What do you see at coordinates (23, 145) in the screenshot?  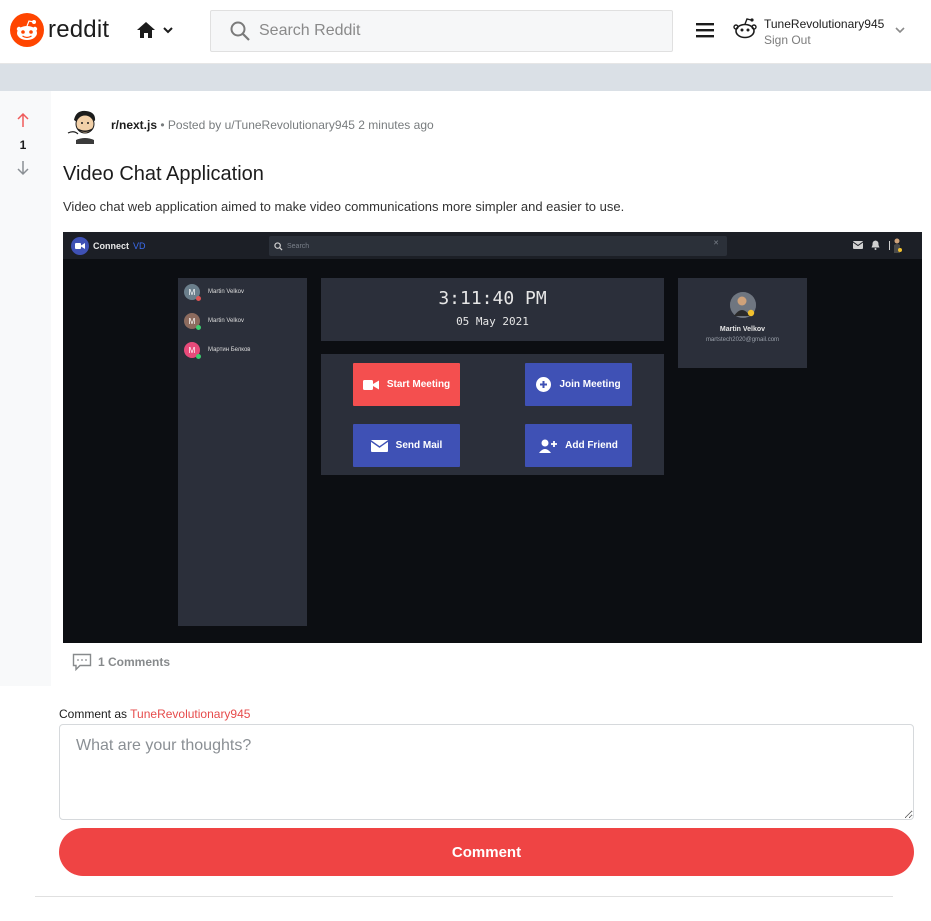 I see `vote-score: 1` at bounding box center [23, 145].